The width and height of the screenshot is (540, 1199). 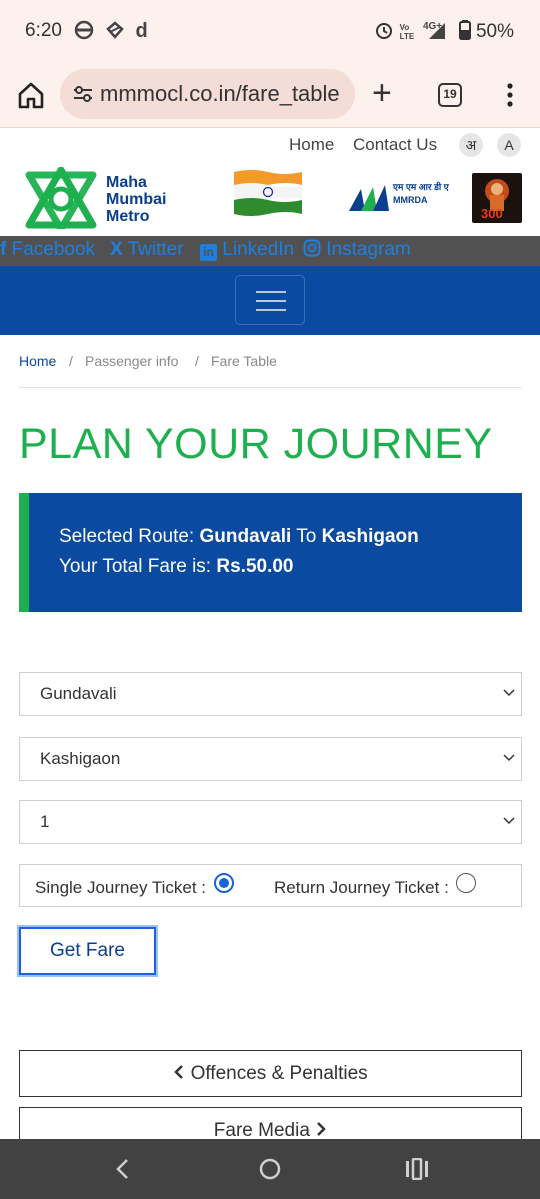 I want to click on passenger-count-select: 1, so click(x=270, y=822).